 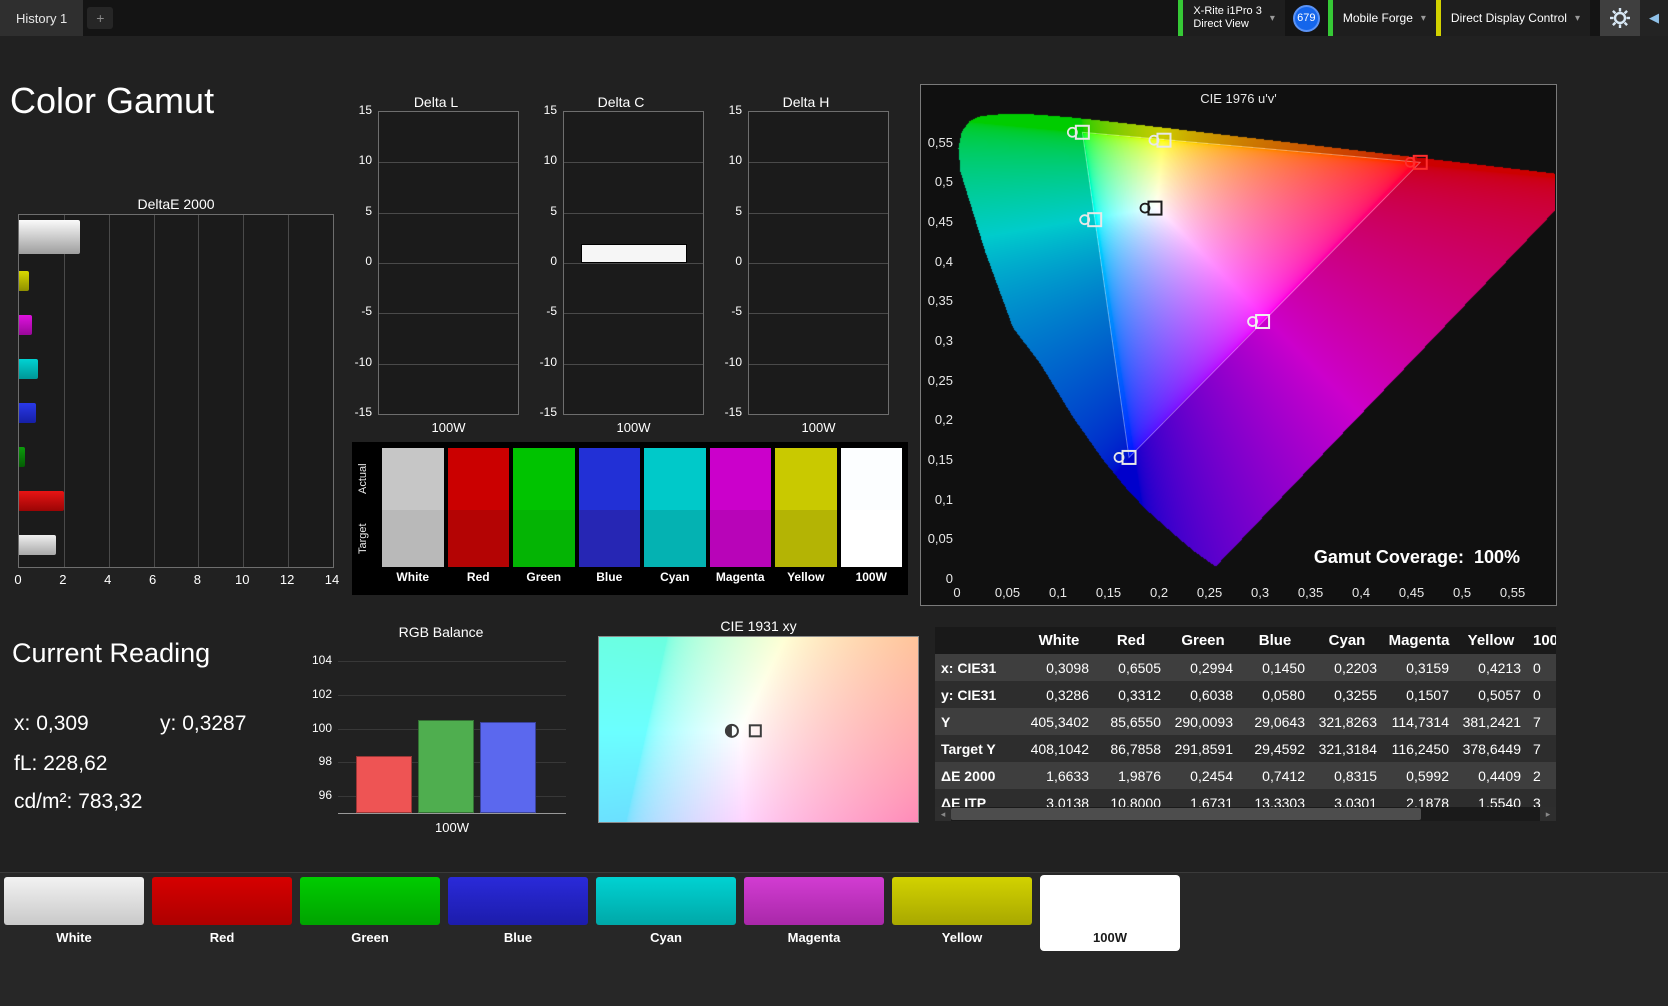 I want to click on table-cell: 29,4592, so click(x=1279, y=748).